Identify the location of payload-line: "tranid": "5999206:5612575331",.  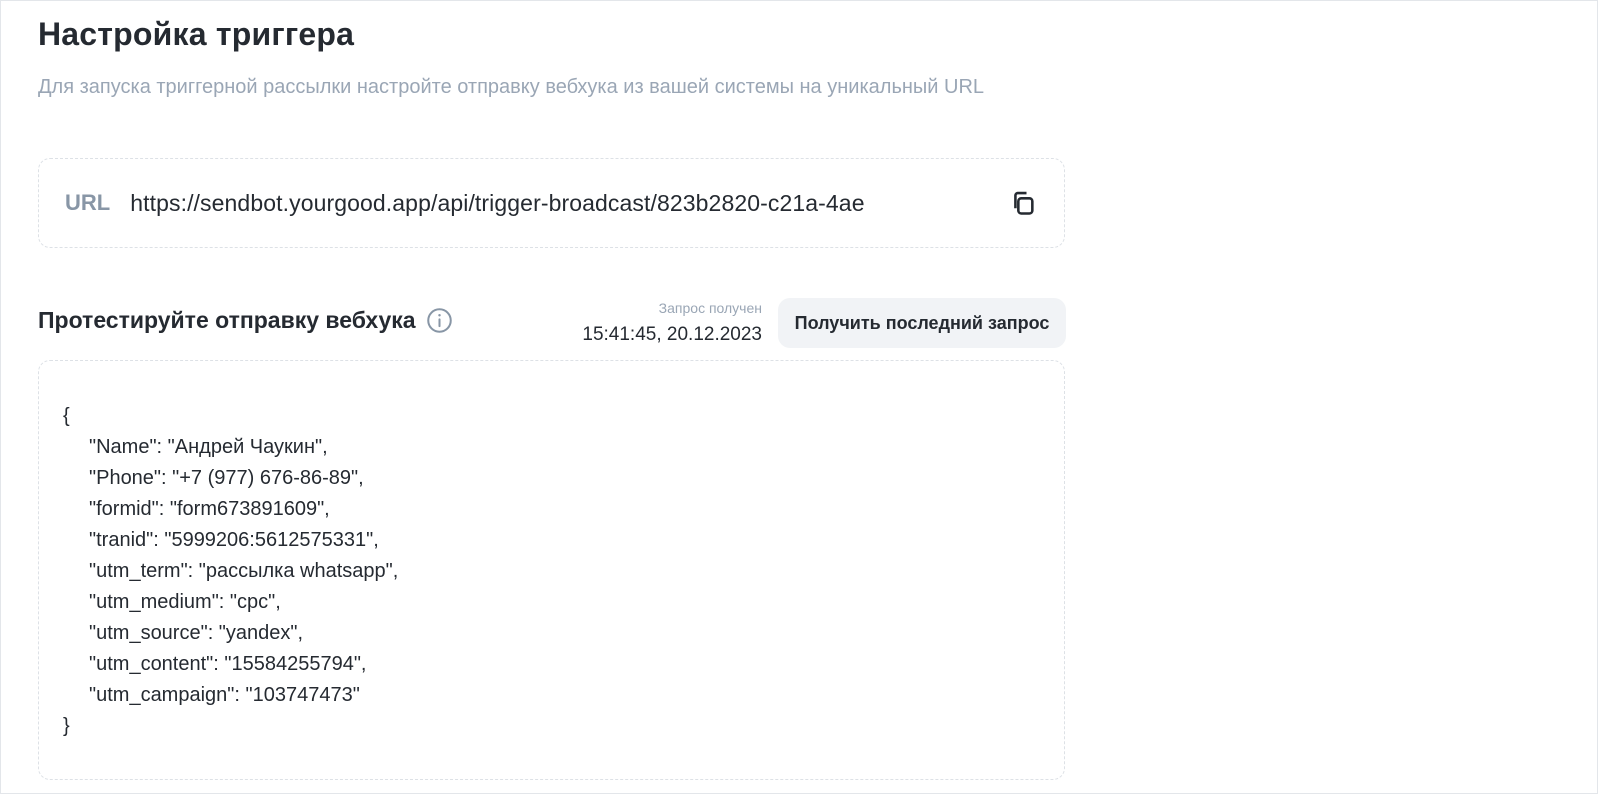
(234, 540).